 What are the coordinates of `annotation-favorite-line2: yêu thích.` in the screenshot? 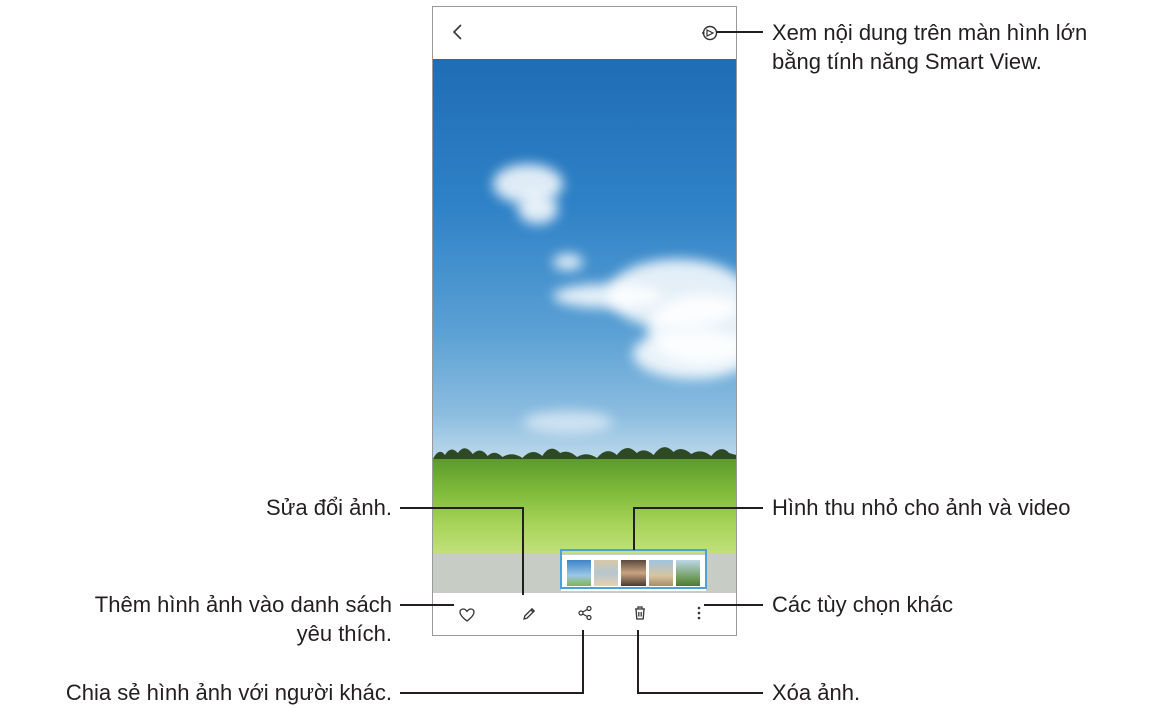 It's located at (344, 633).